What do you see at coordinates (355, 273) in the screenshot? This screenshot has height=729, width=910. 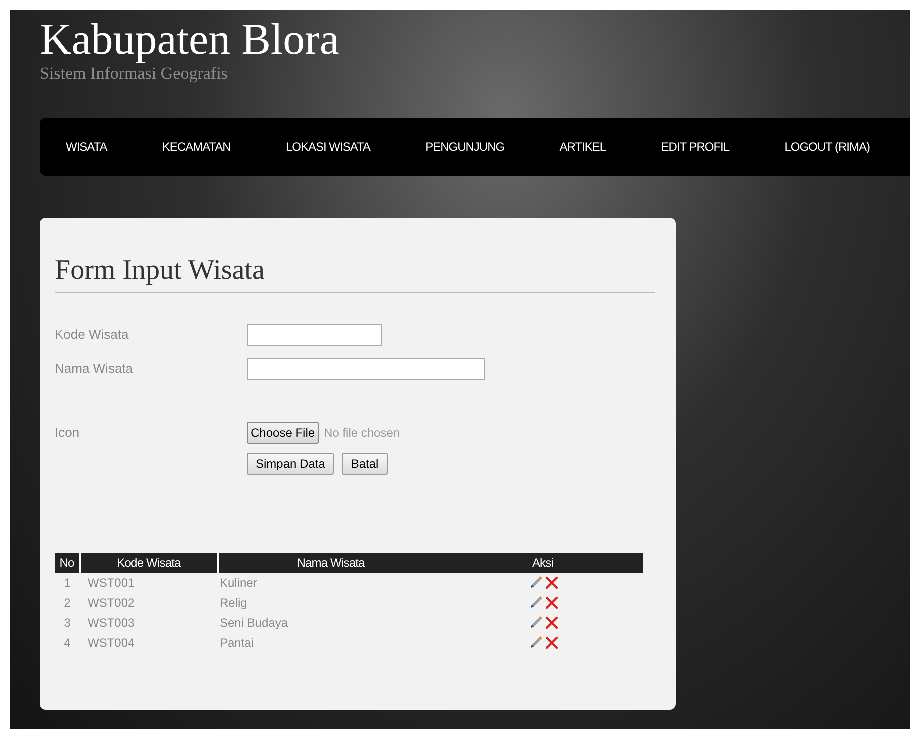 I see `form-title: Form Input Wisata` at bounding box center [355, 273].